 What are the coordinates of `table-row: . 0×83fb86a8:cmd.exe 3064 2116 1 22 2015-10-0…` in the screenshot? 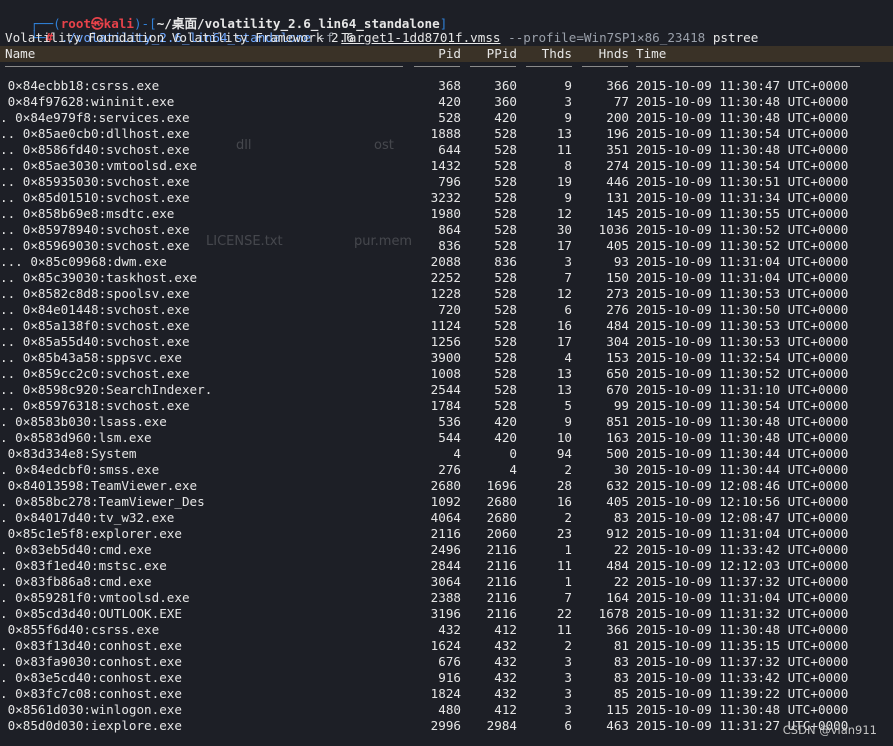 It's located at (446, 582).